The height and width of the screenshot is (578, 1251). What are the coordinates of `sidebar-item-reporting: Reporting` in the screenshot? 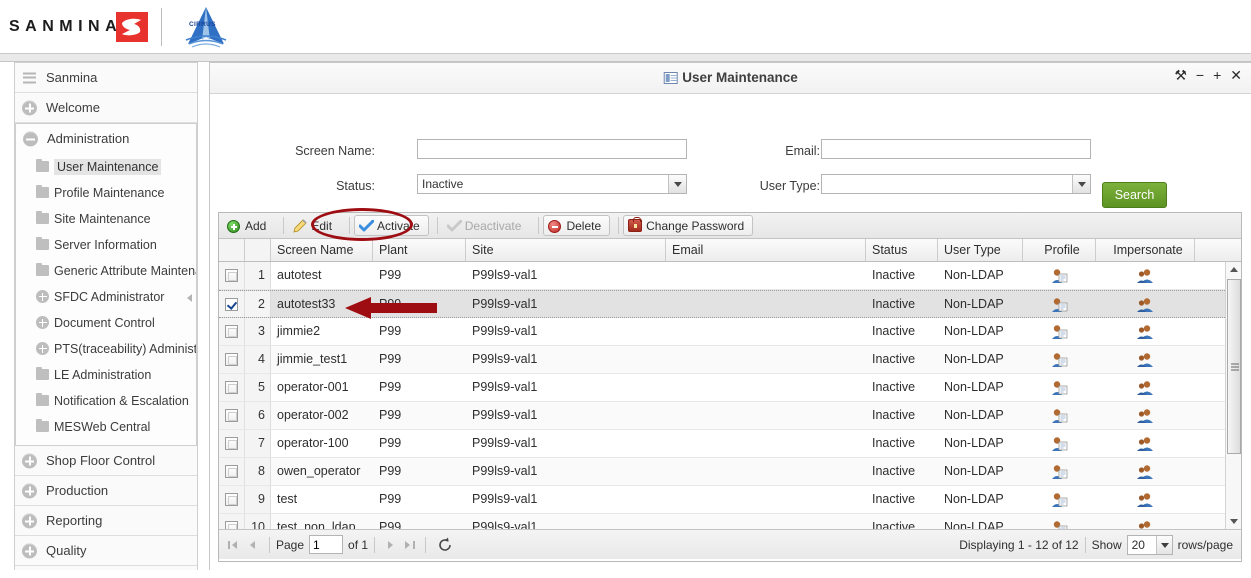 It's located at (106, 521).